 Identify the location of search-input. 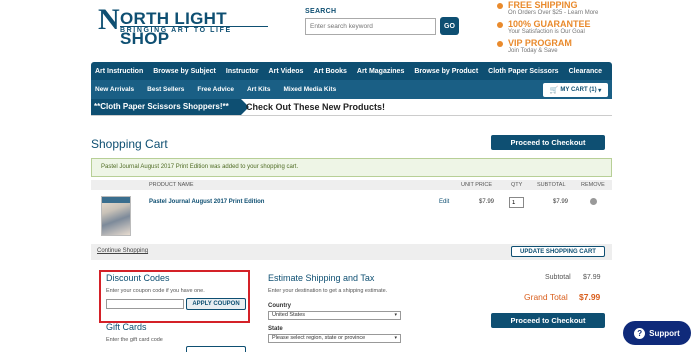
(370, 26).